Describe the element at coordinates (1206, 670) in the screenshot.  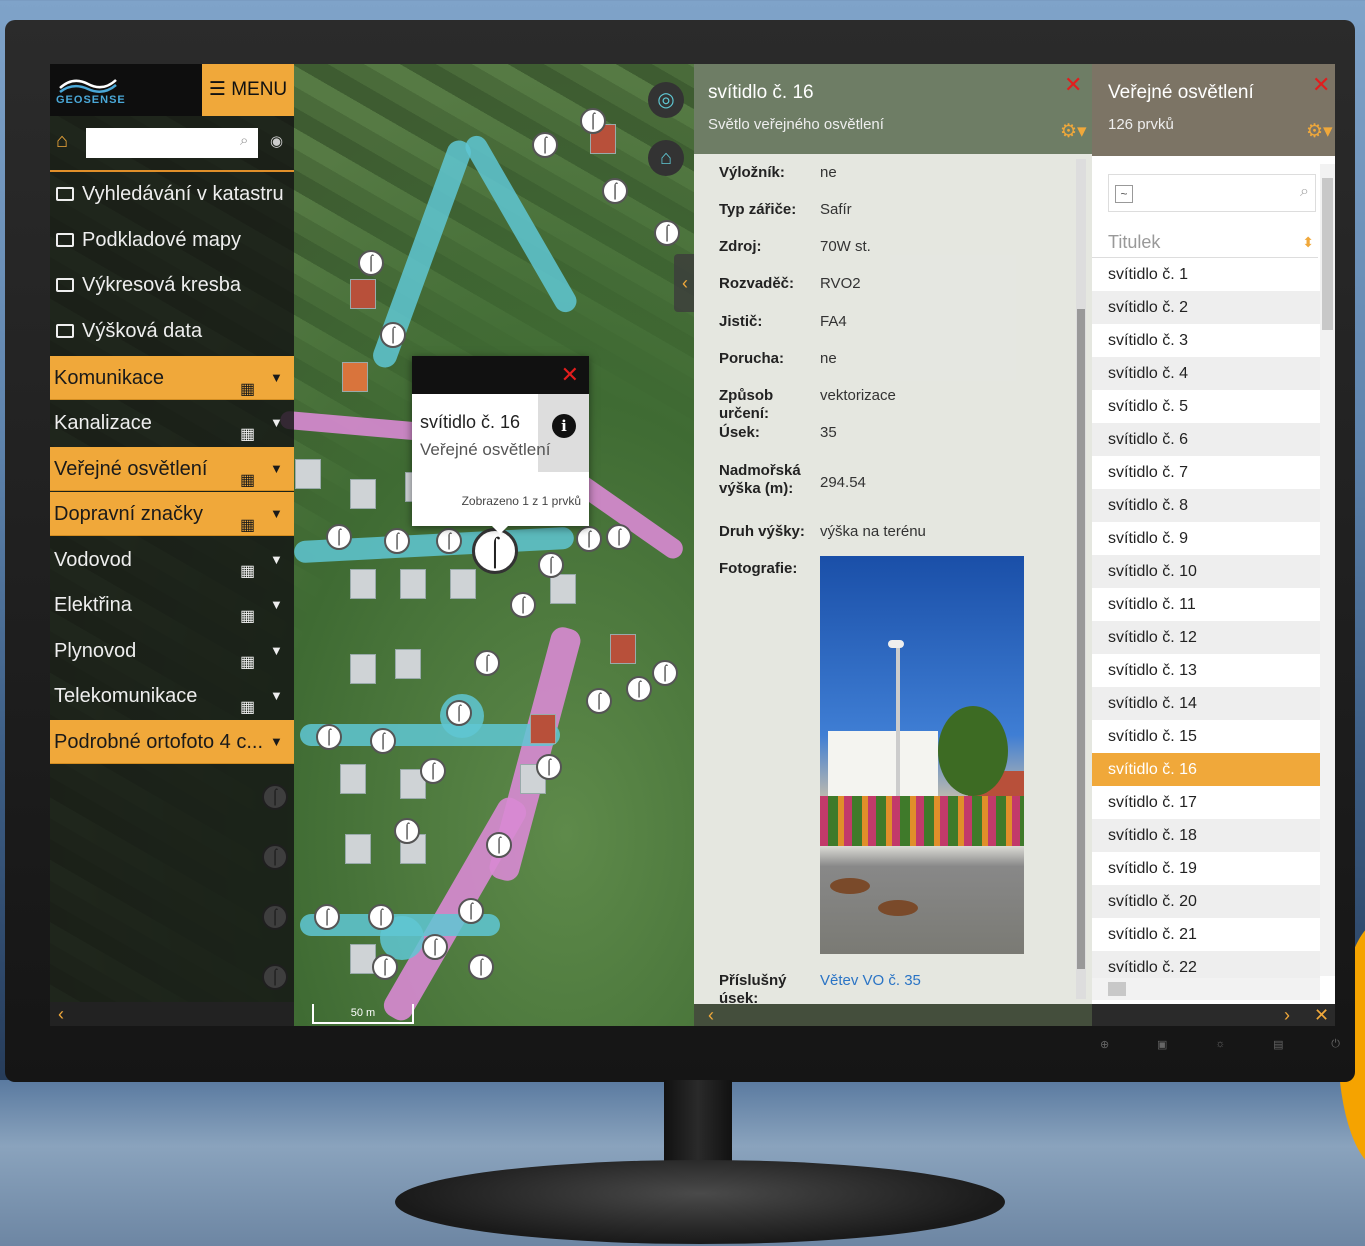
I see `list-item: svítidlo č. 13` at that location.